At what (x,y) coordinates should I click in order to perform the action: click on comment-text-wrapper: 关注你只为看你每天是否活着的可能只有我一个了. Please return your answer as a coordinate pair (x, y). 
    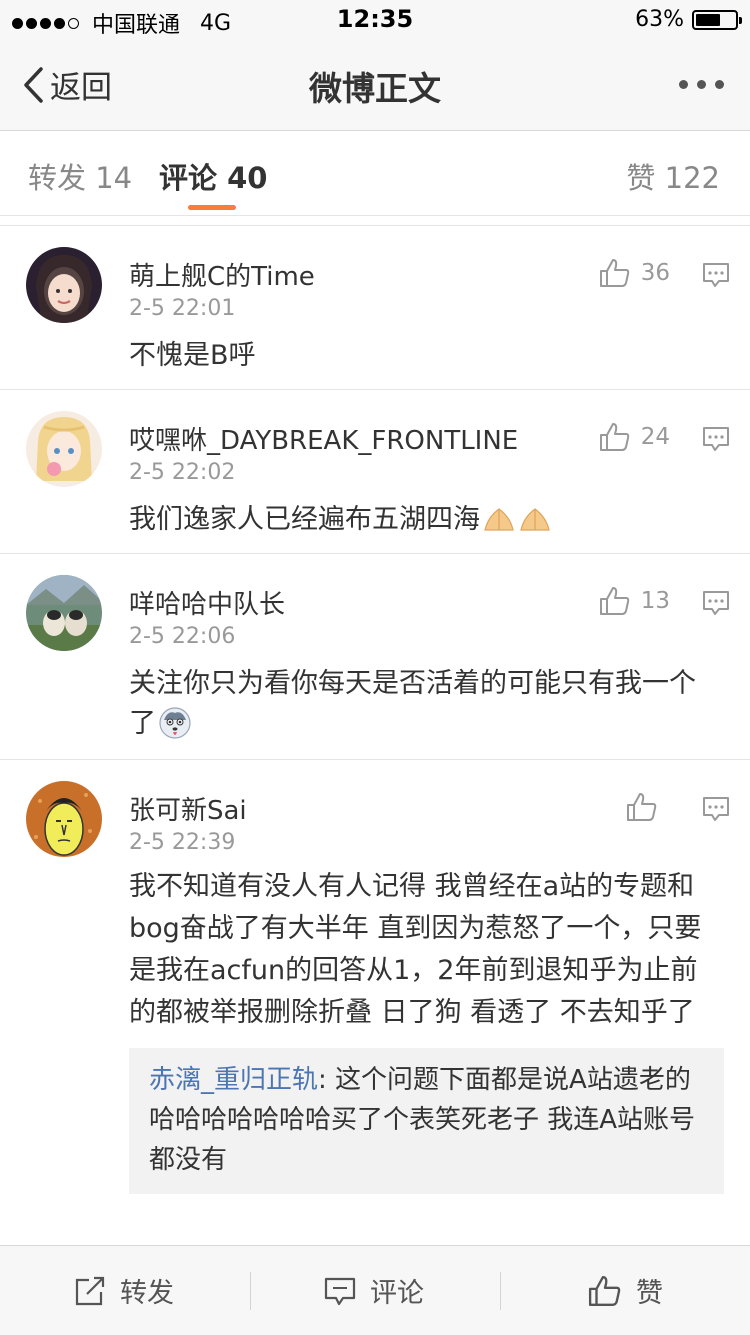
    Looking at the image, I should click on (419, 649).